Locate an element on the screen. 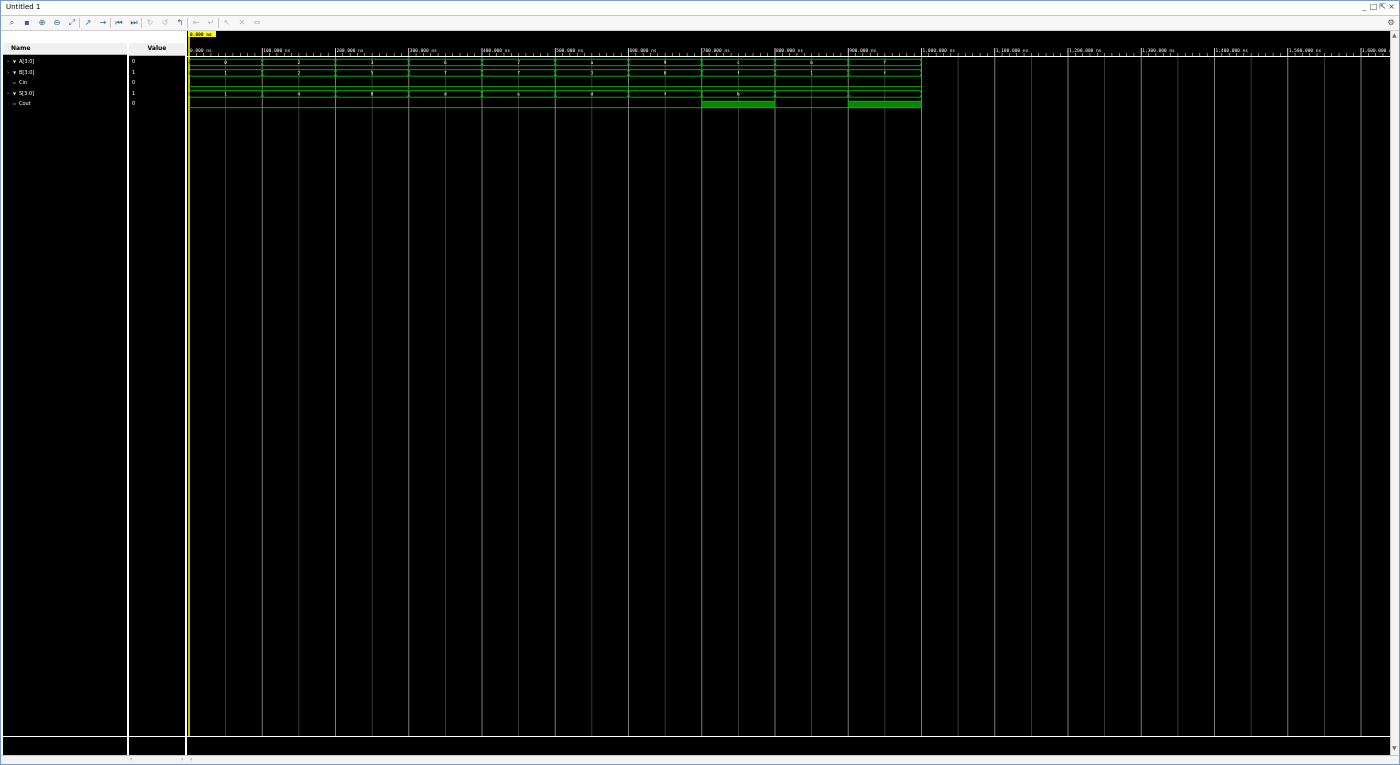 This screenshot has height=765, width=1400. close-icon: × is located at coordinates (1391, 6).